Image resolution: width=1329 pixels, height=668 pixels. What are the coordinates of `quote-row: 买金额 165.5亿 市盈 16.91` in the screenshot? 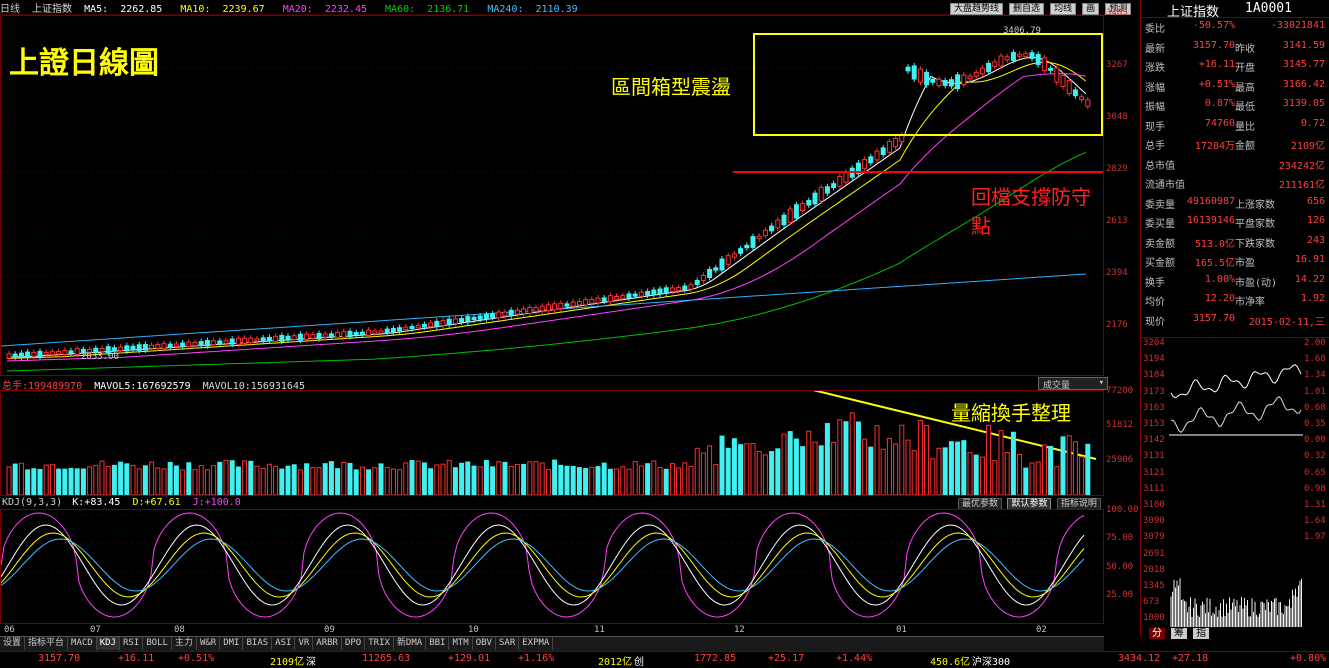 It's located at (1236, 262).